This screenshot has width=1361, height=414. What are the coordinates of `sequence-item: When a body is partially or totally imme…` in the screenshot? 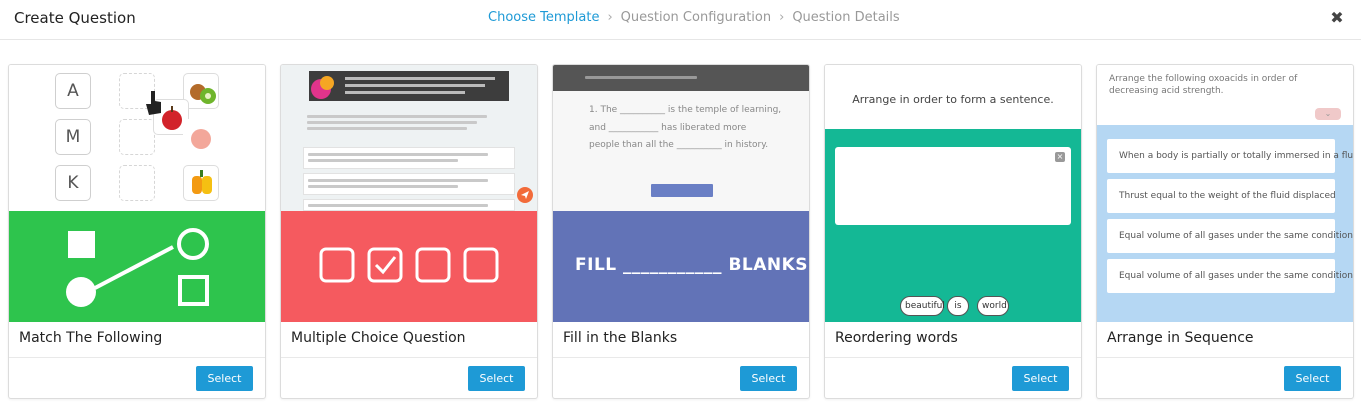 It's located at (1230, 156).